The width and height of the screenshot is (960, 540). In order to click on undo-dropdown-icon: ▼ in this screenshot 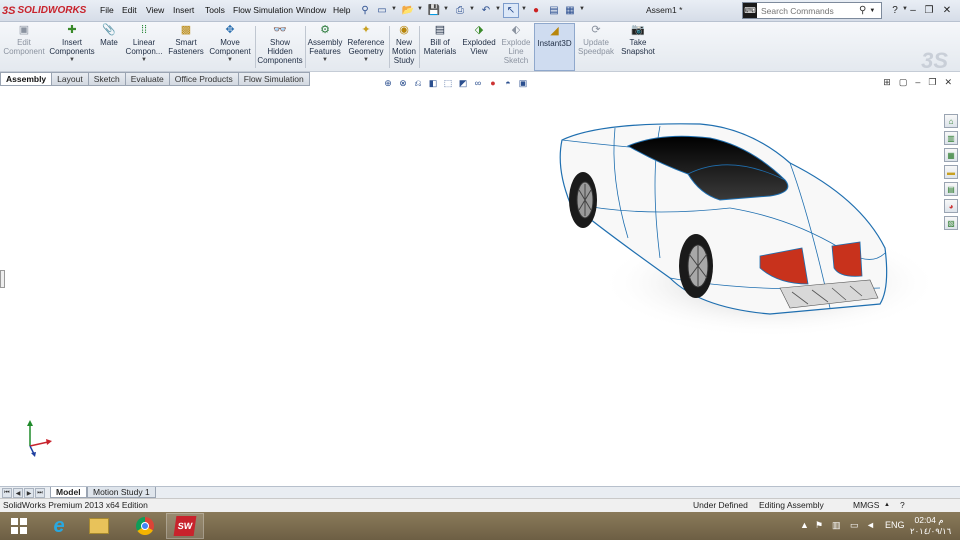, I will do `click(498, 9)`.